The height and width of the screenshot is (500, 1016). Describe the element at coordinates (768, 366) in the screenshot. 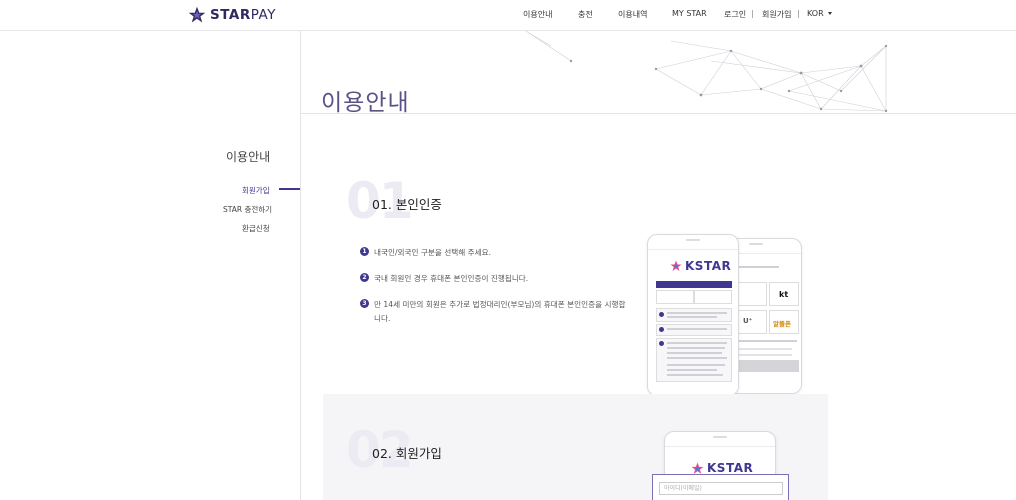

I see `mini-confirm-button` at that location.